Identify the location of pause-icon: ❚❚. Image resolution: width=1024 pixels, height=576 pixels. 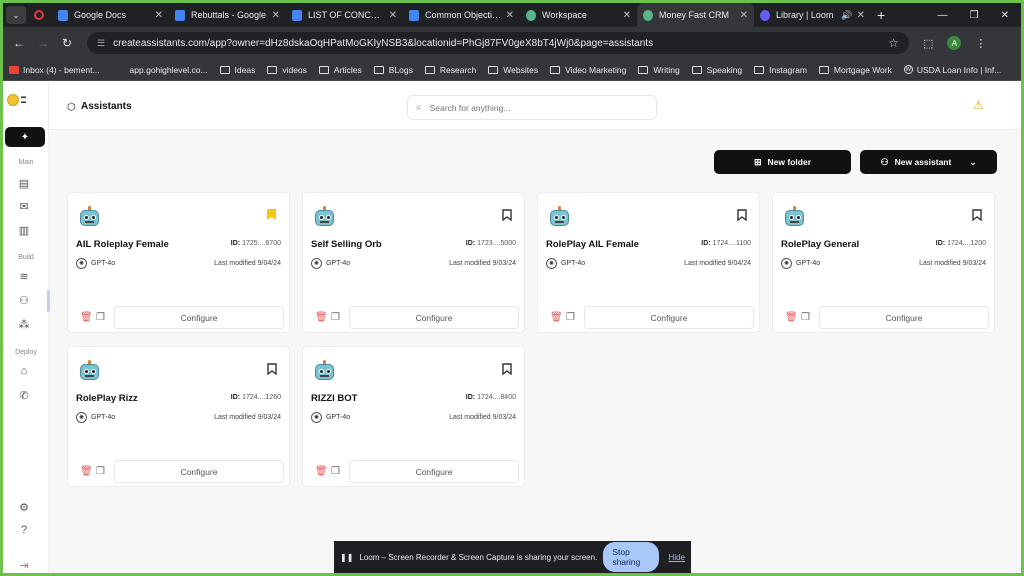
(346, 557).